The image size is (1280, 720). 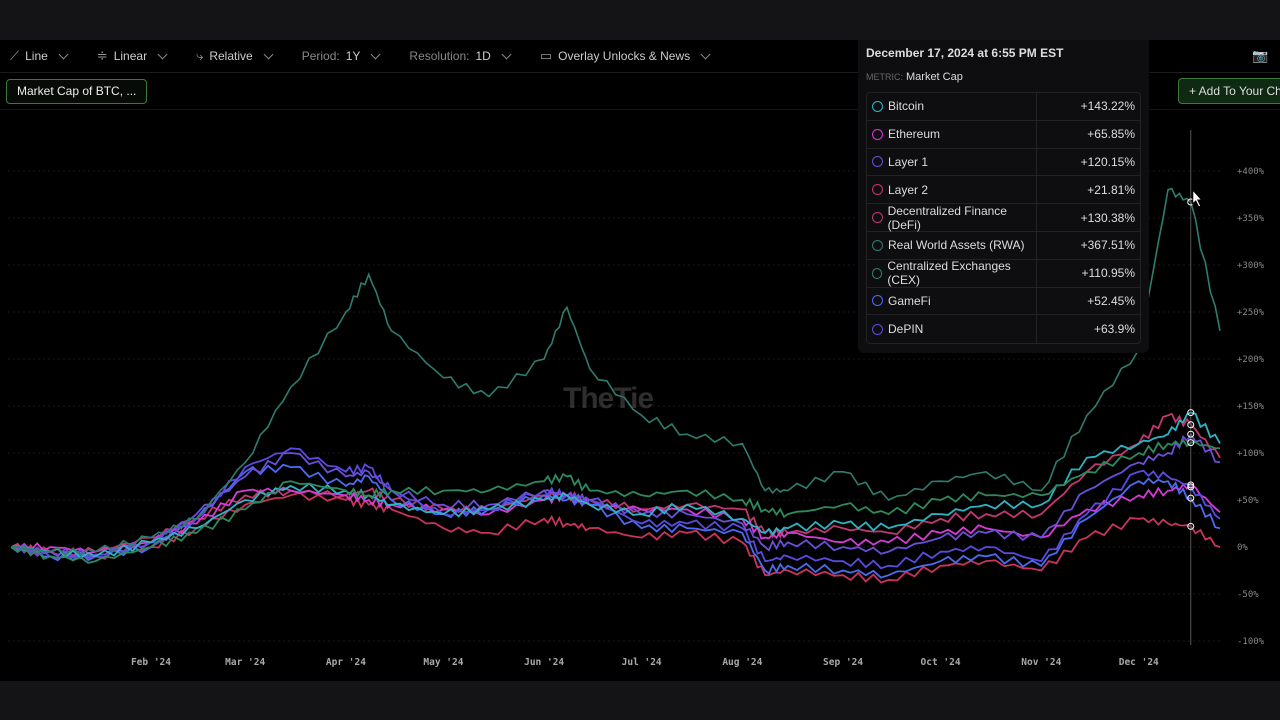 What do you see at coordinates (546, 55) in the screenshot?
I see `overlay-icon: ▭` at bounding box center [546, 55].